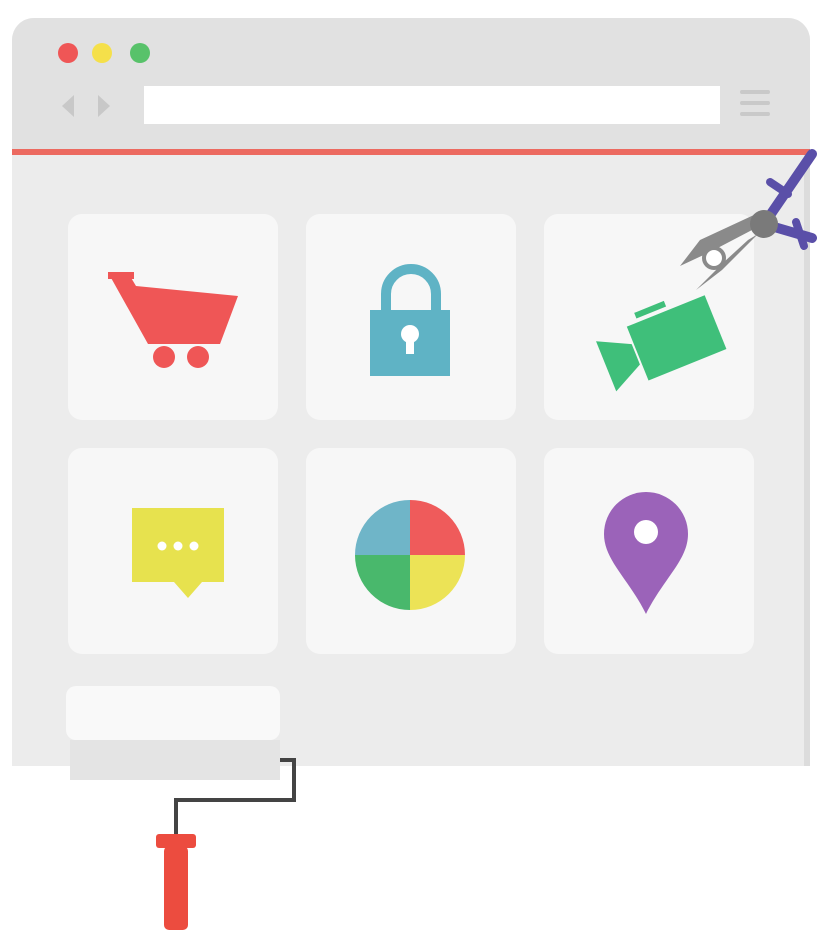  I want to click on chat-bubble-icon, so click(178, 553).